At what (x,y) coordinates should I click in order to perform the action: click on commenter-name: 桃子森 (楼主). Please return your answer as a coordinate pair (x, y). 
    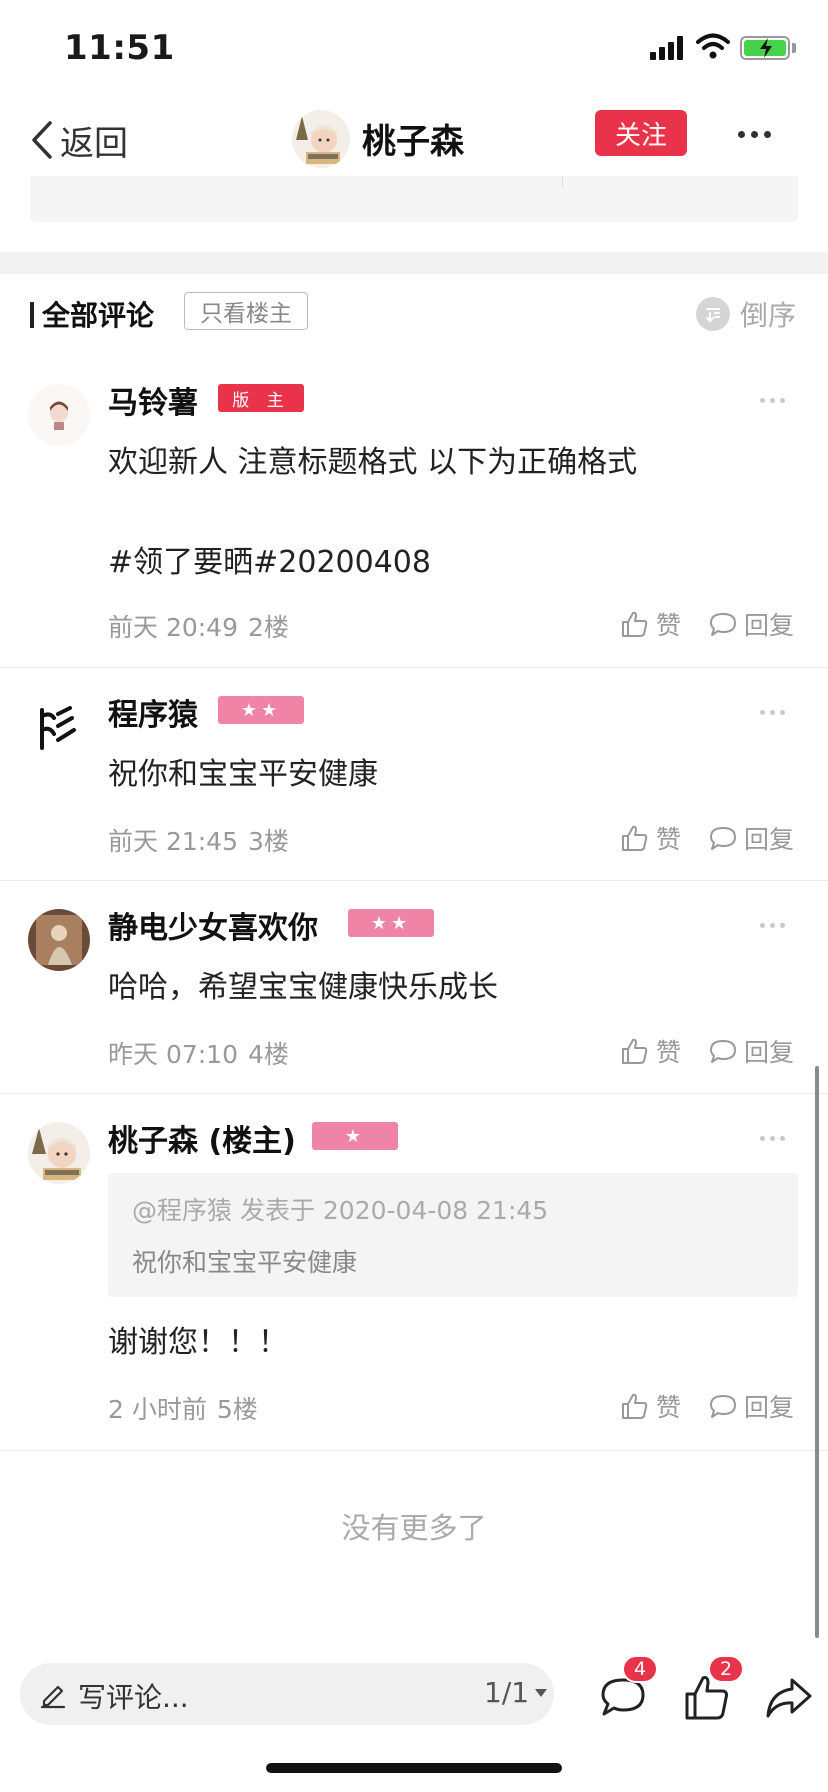
    Looking at the image, I should click on (202, 1138).